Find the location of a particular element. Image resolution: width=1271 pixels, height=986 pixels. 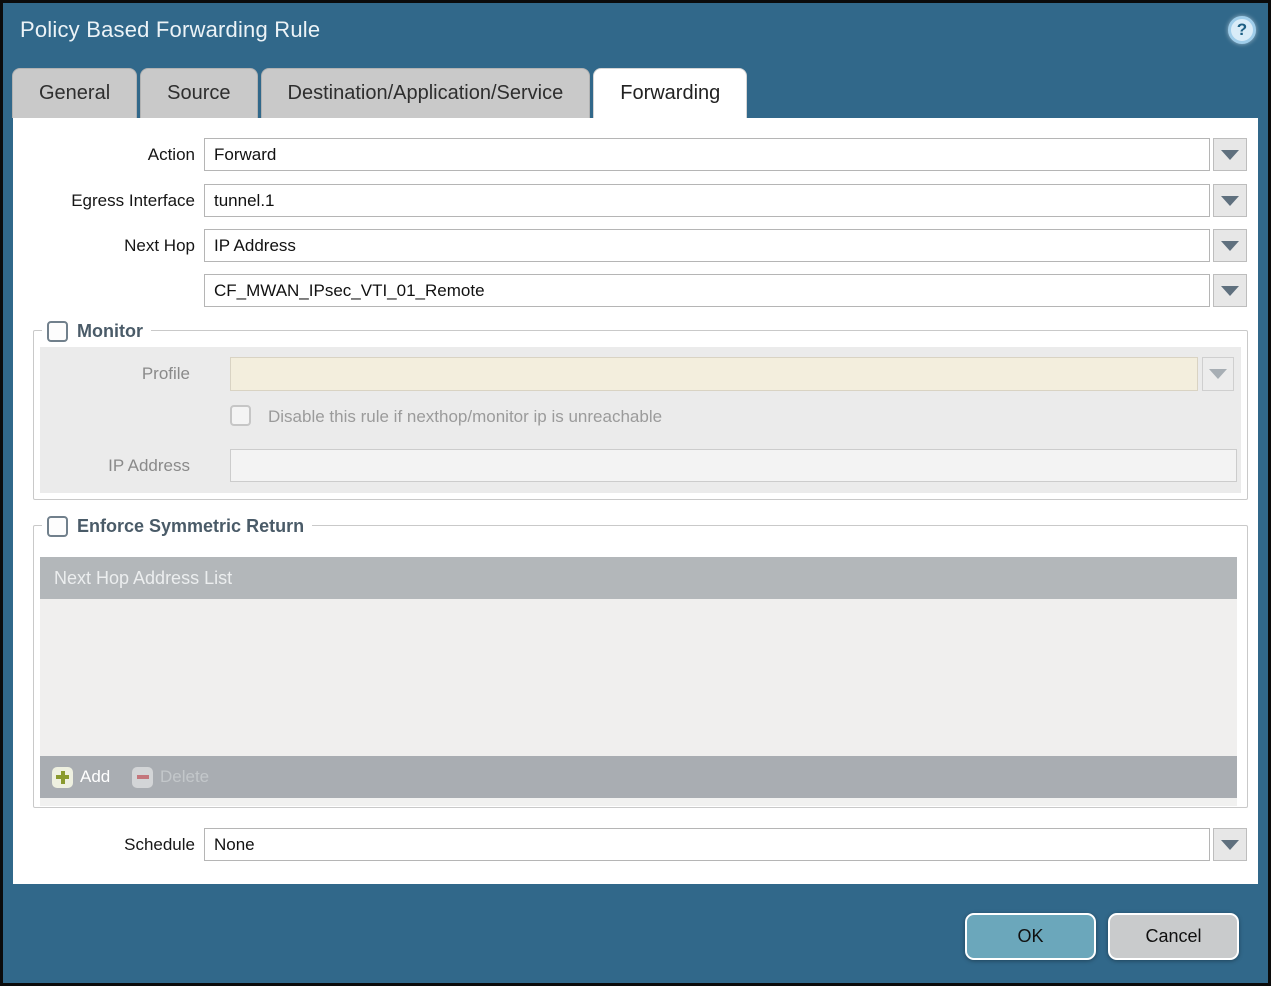

enforce-symmetric-return-legend: Enforce Symmetric Return is located at coordinates (177, 526).